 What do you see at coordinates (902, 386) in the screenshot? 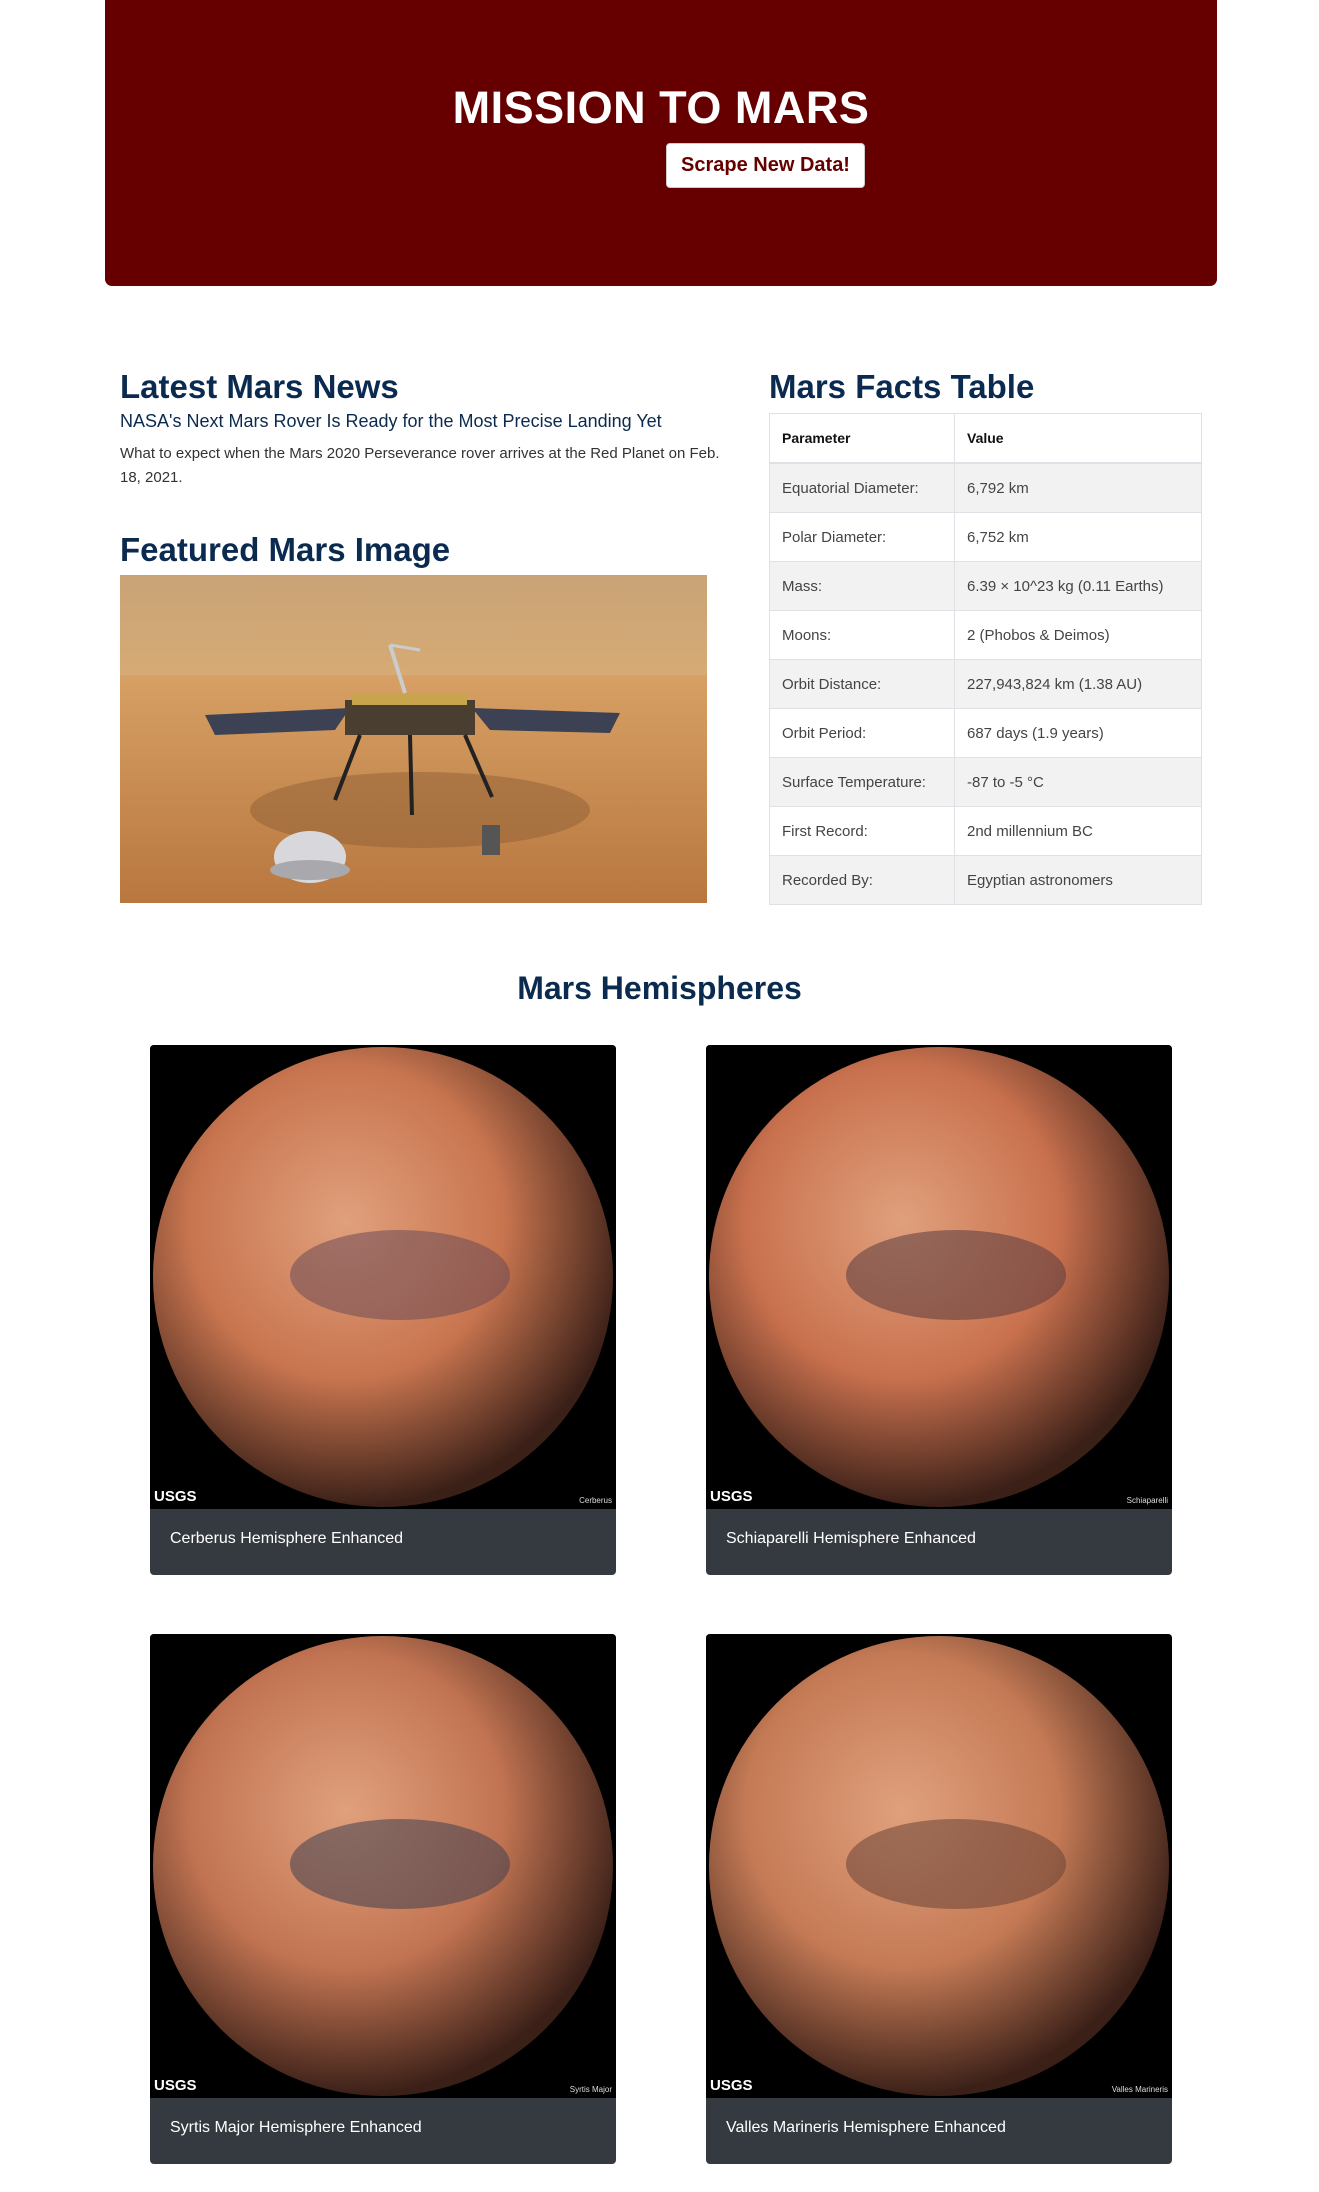
I see `facts-heading: Mars Facts Table` at bounding box center [902, 386].